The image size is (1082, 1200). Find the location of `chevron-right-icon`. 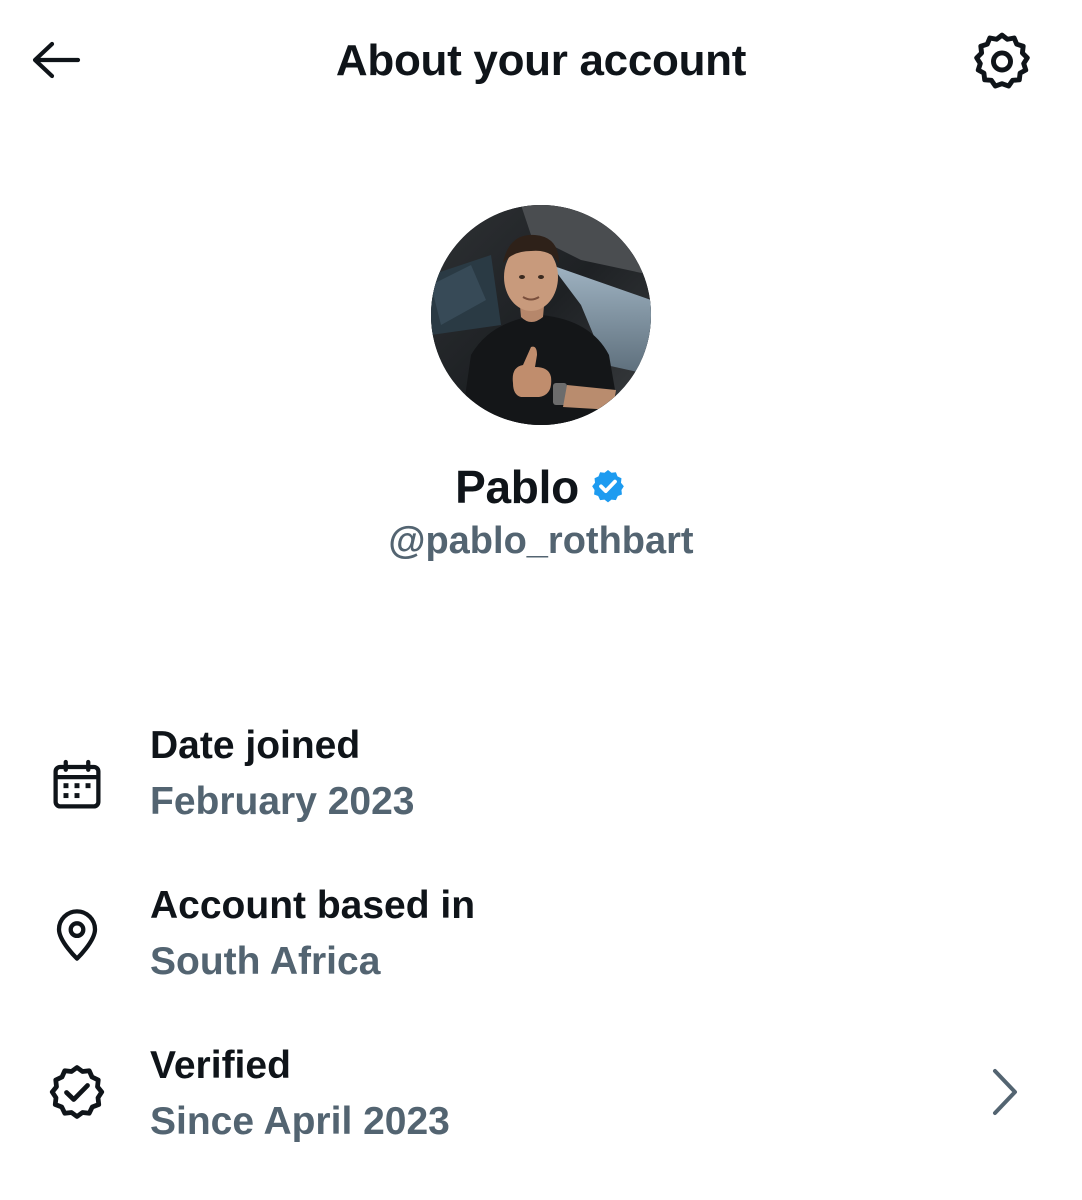

chevron-right-icon is located at coordinates (1005, 1092).